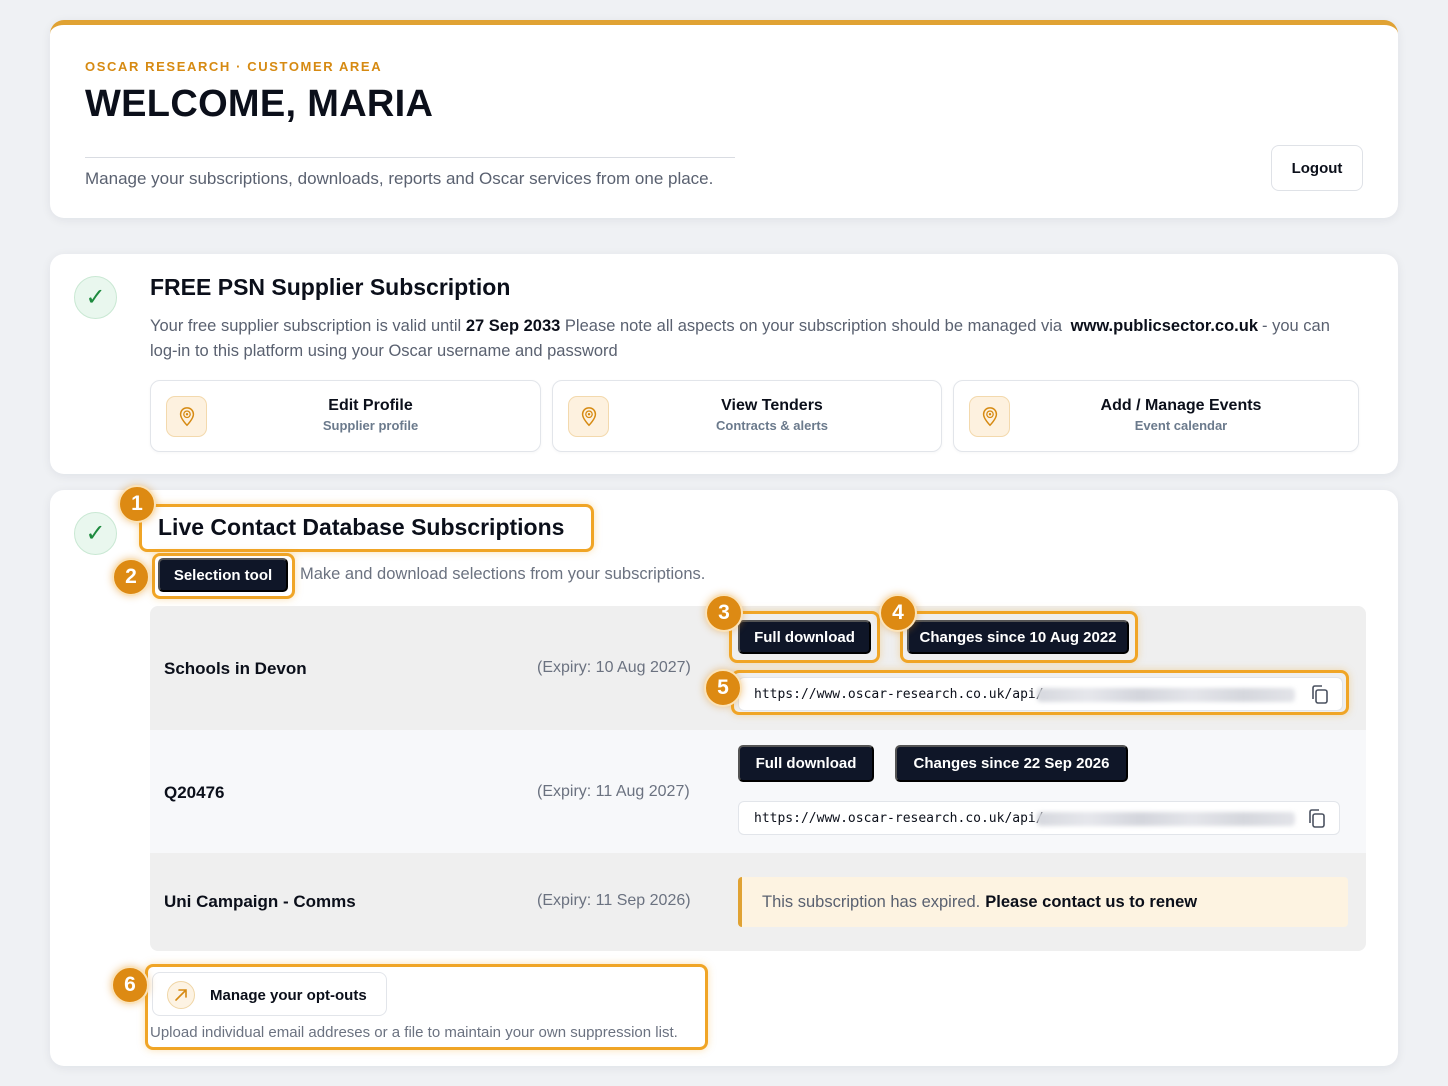  I want to click on manage-optouts-button: Manage your opt-outs, so click(269, 994).